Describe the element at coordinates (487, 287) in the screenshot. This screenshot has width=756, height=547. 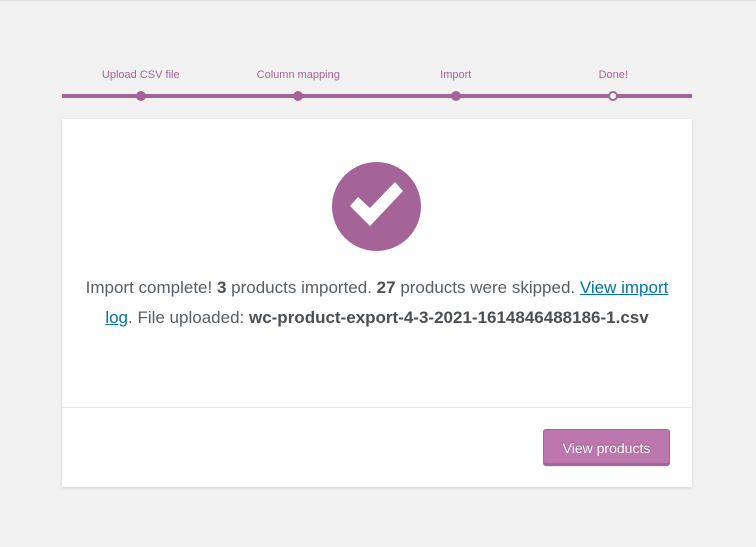
I see `message-text-skipped: products were skipped.` at that location.